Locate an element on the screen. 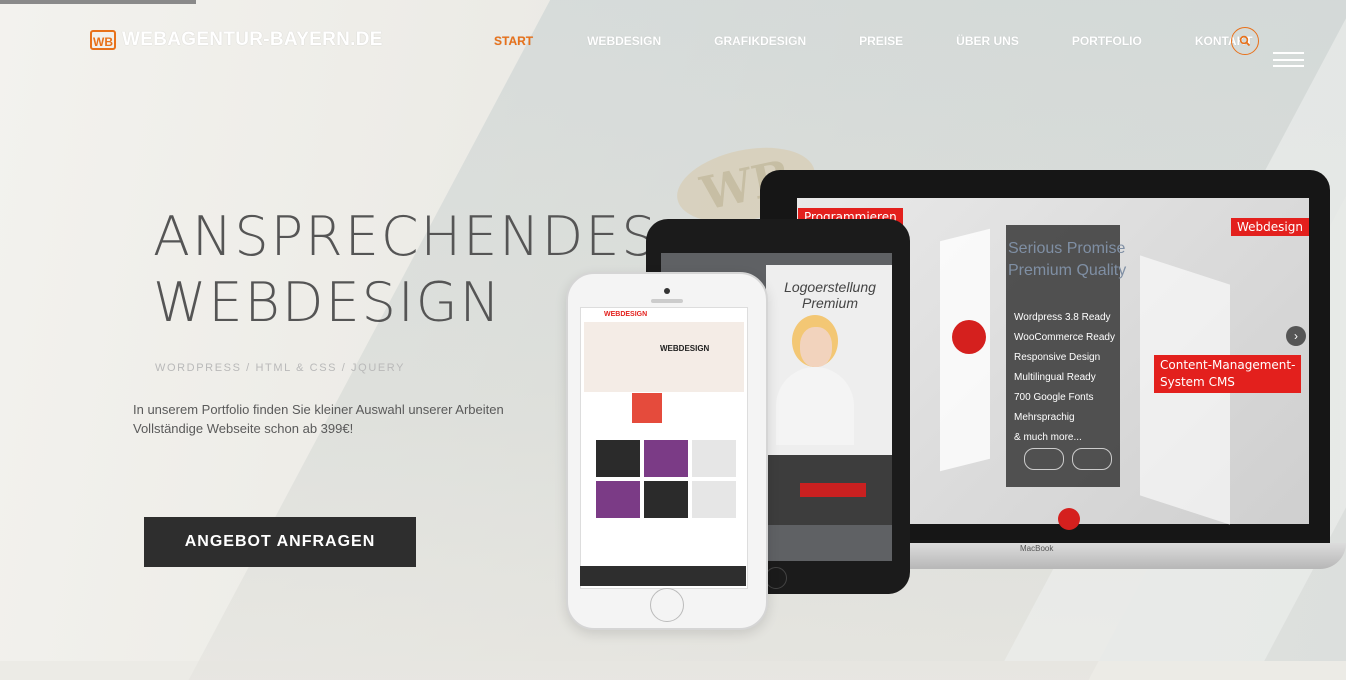 Image resolution: width=1346 pixels, height=680 pixels. search-button is located at coordinates (1245, 41).